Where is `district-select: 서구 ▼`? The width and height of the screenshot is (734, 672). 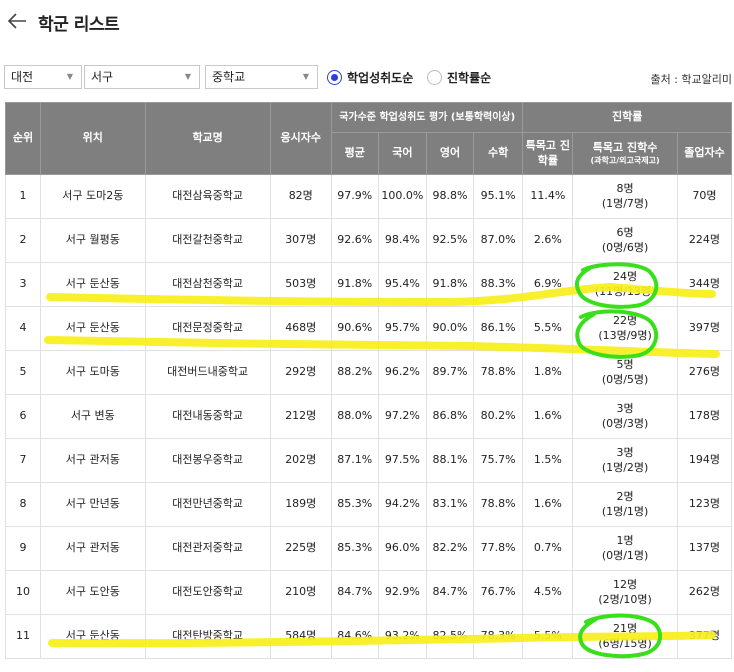
district-select: 서구 ▼ is located at coordinates (142, 77).